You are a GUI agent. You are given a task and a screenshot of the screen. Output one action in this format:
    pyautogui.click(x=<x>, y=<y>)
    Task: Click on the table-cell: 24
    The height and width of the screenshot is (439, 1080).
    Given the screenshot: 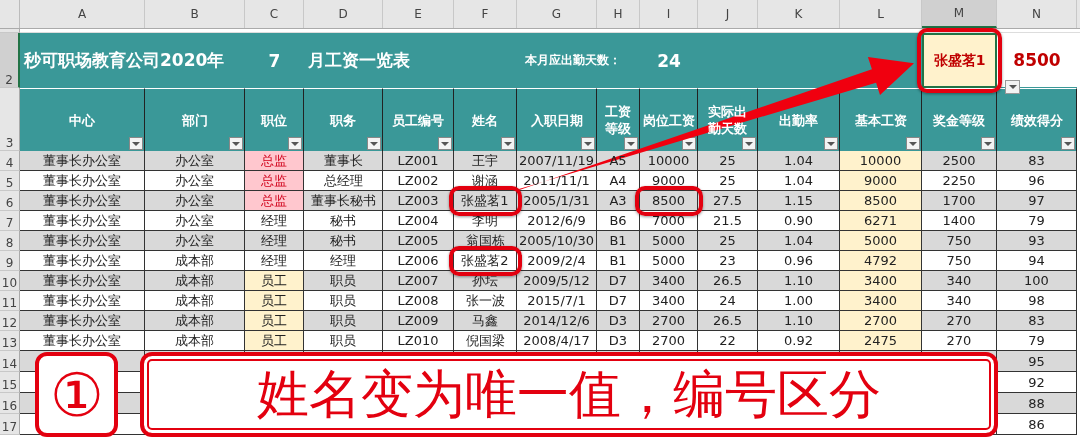 What is the action you would take?
    pyautogui.click(x=727, y=300)
    